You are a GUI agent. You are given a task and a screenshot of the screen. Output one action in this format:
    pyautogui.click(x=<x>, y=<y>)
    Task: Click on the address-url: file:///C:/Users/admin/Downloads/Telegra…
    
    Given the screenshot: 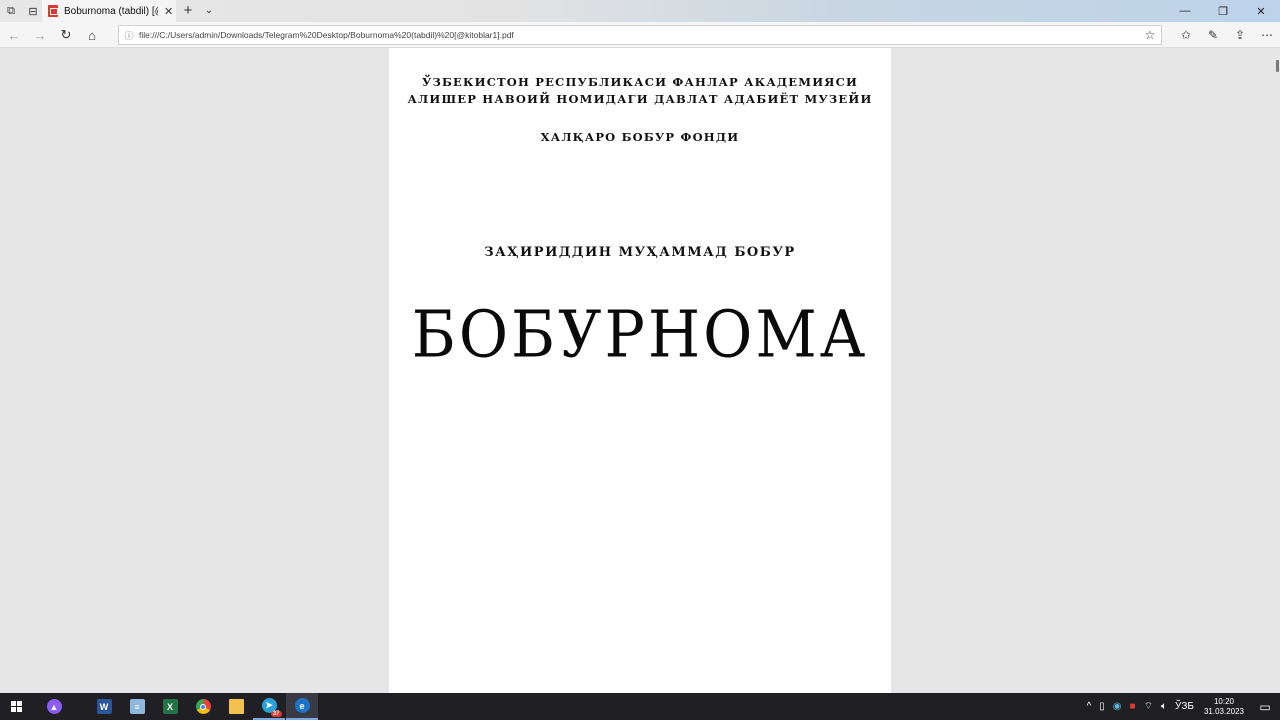 What is the action you would take?
    pyautogui.click(x=639, y=35)
    